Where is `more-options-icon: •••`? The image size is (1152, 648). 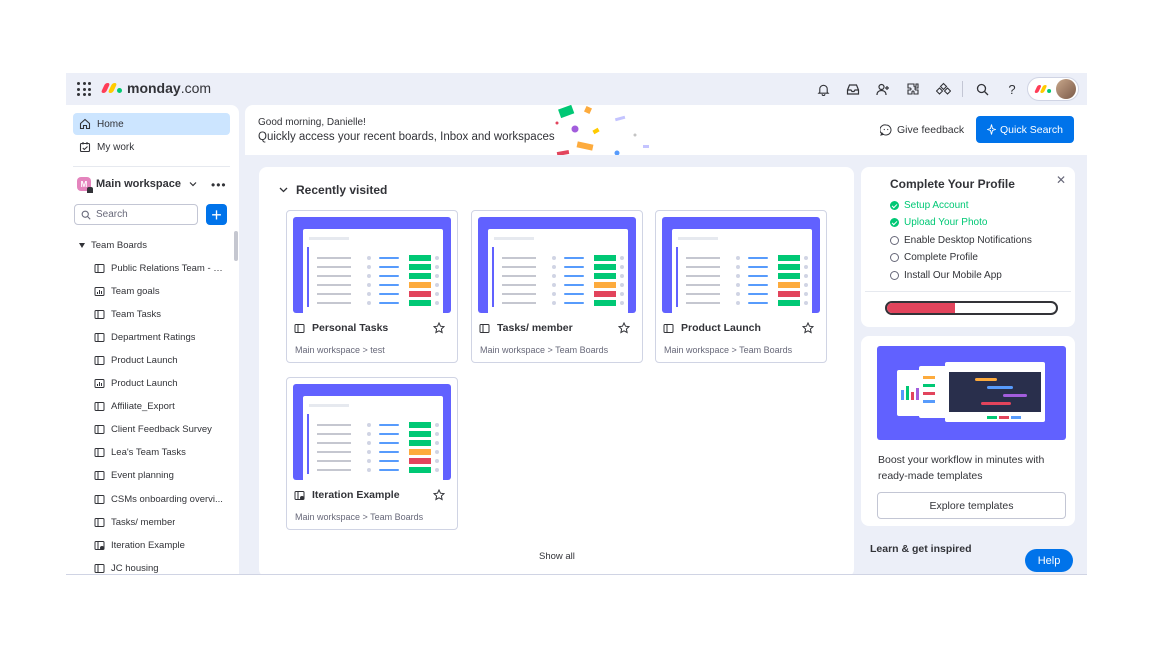
more-options-icon: ••• is located at coordinates (219, 185).